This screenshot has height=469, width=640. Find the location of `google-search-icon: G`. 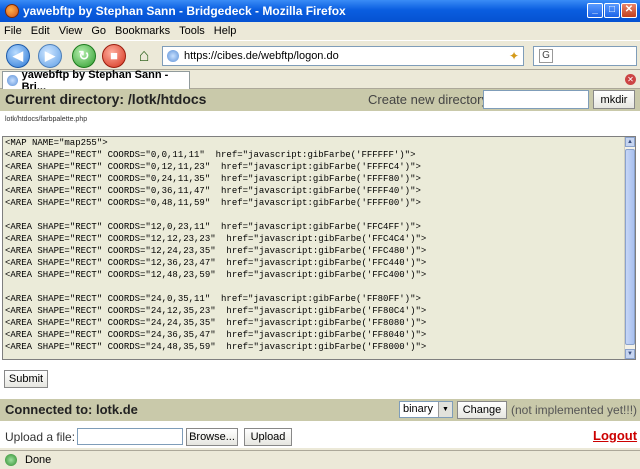

google-search-icon: G is located at coordinates (546, 56).